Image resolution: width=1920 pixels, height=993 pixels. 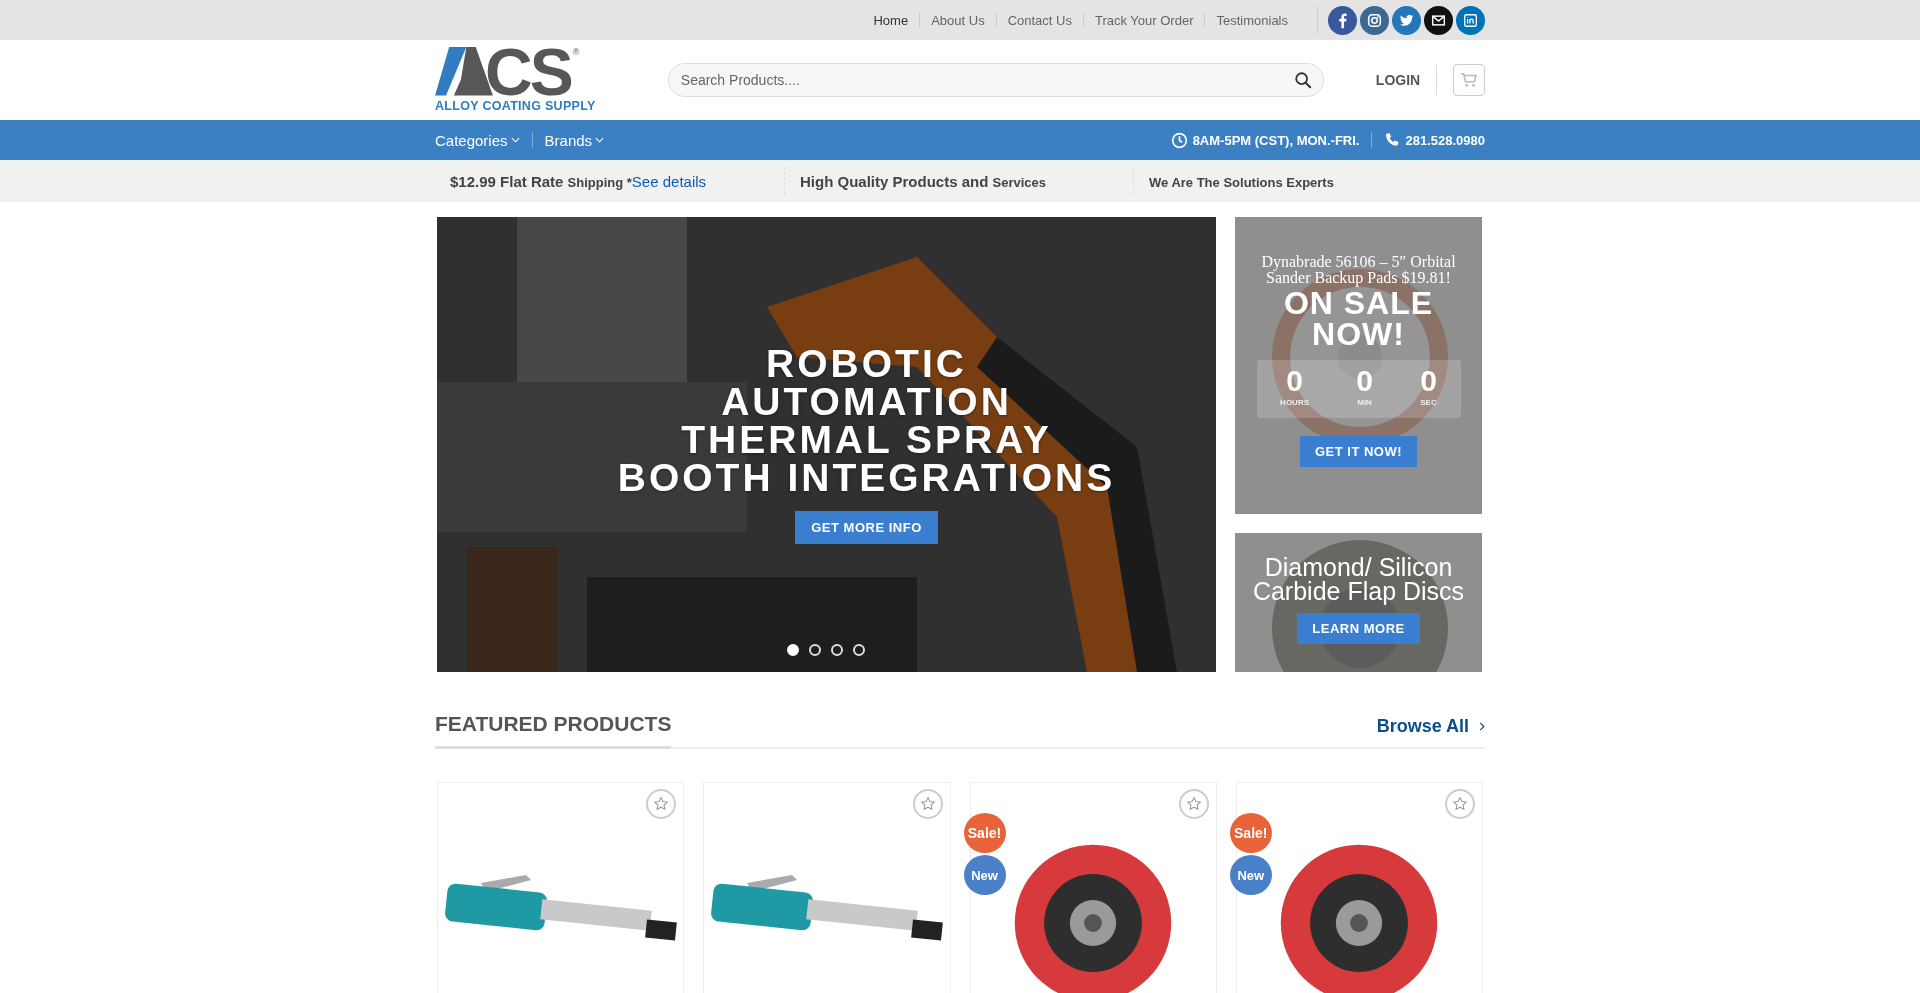 I want to click on top-nav-link: Testimonials, so click(x=1252, y=20).